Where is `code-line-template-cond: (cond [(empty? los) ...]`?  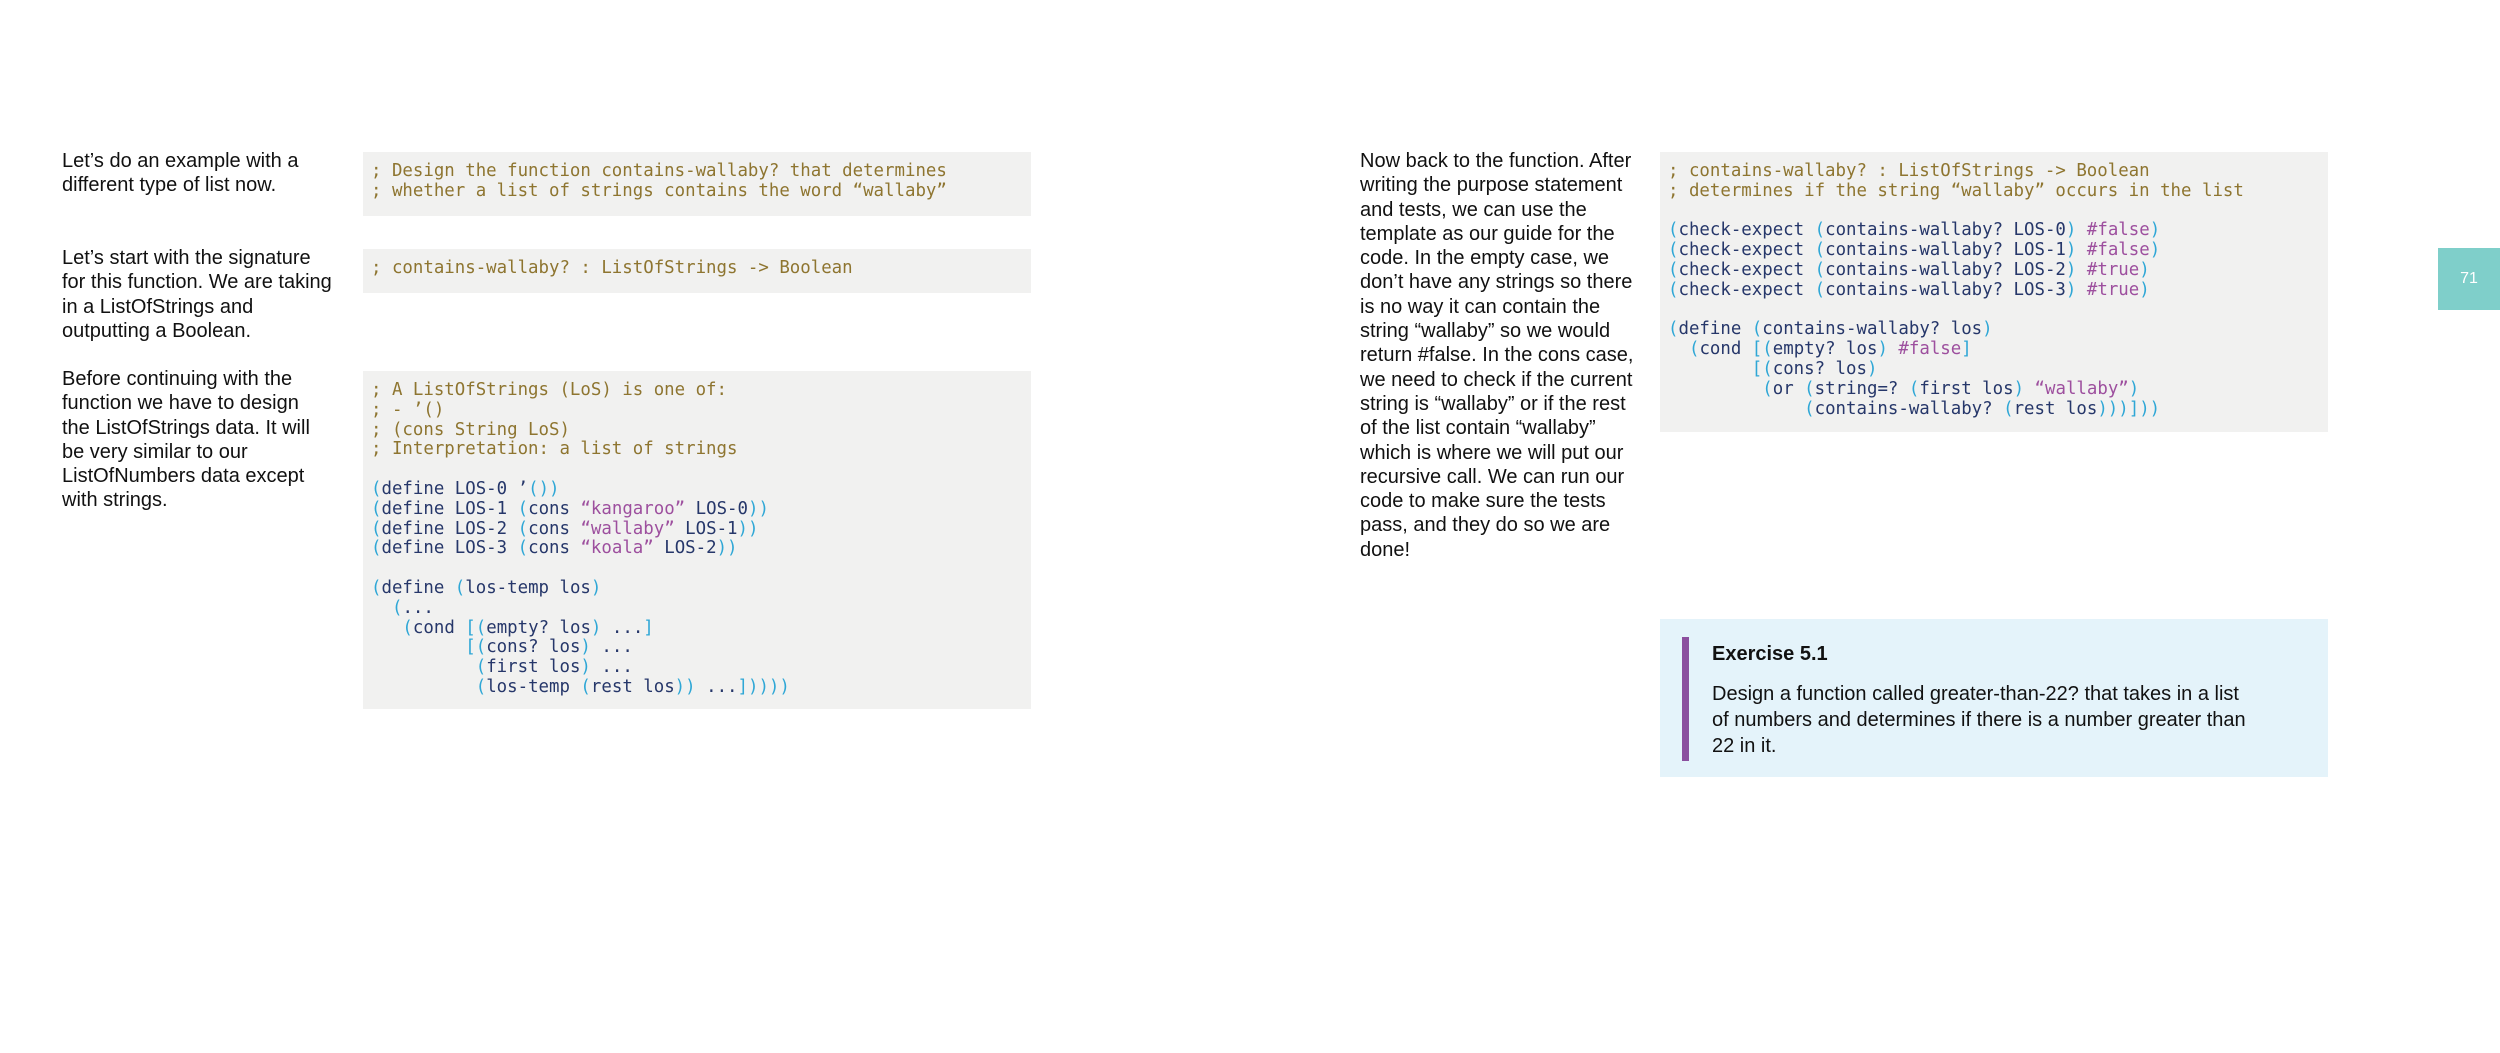 code-line-template-cond: (cond [(empty? los) ...] is located at coordinates (528, 627).